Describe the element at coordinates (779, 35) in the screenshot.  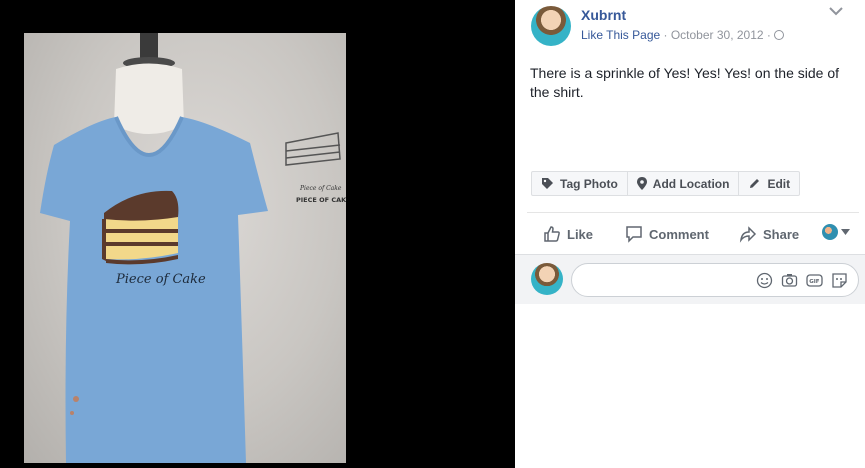
I see `globe-icon` at that location.